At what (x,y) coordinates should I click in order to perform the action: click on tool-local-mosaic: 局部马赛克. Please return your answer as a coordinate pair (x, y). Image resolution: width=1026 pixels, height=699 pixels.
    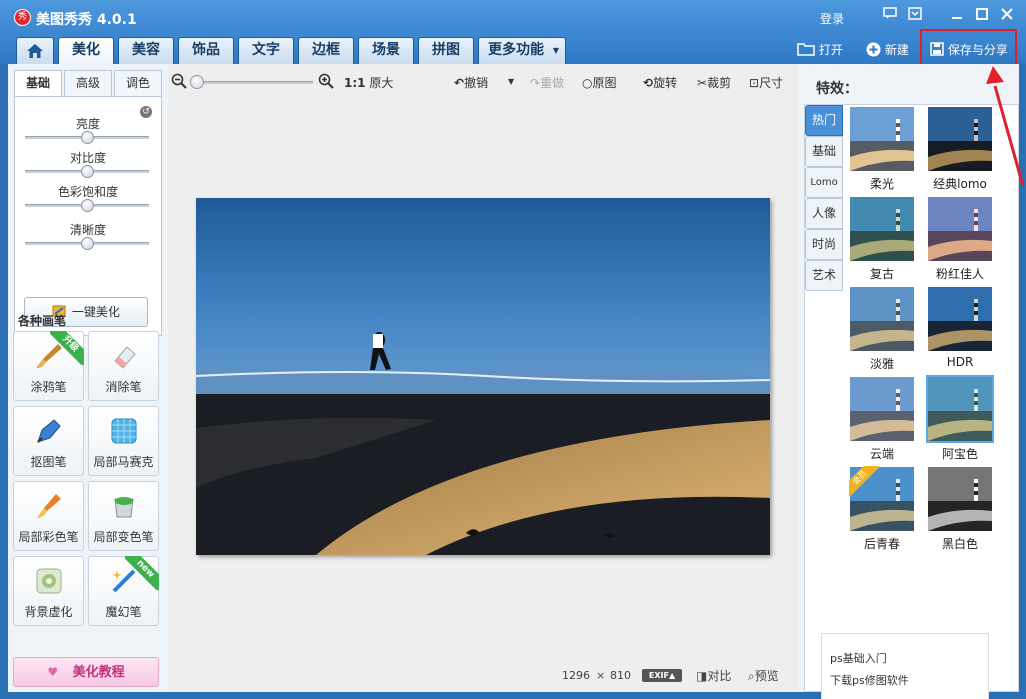
    Looking at the image, I should click on (123, 441).